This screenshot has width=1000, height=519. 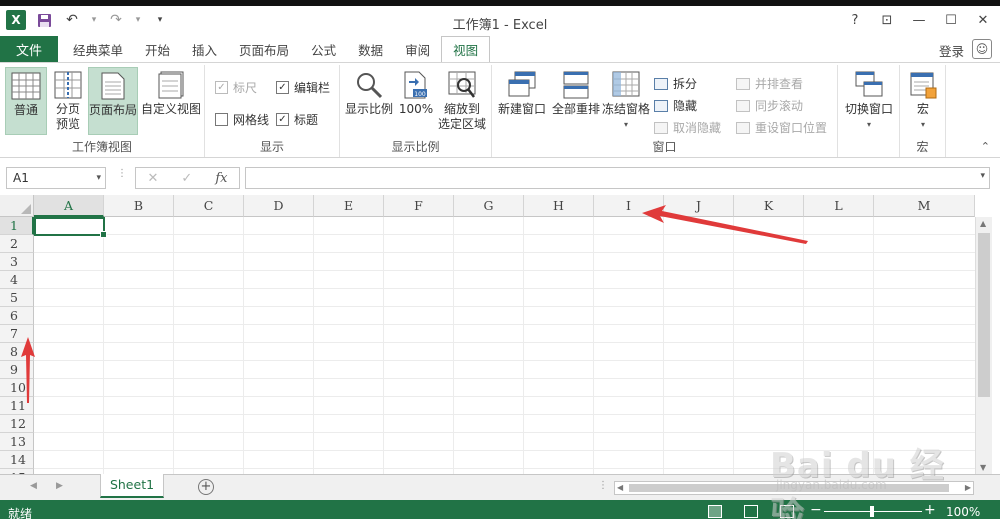 I want to click on synchronous-scrolling-button: 同步滚动, so click(x=769, y=105).